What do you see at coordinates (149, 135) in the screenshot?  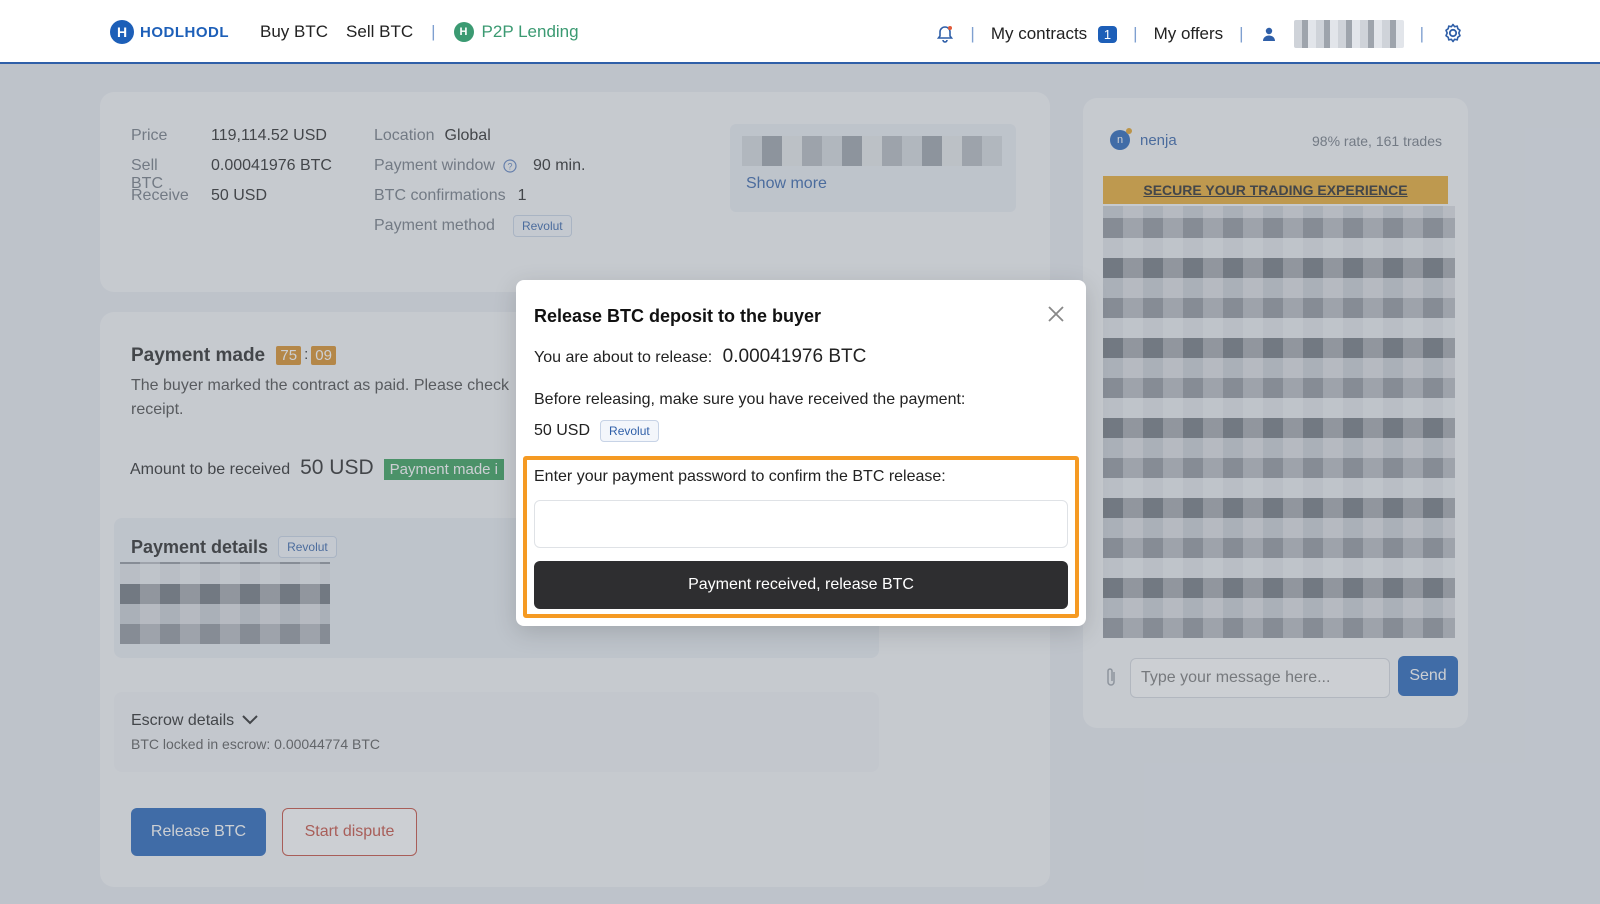 I see `price-label: Price` at bounding box center [149, 135].